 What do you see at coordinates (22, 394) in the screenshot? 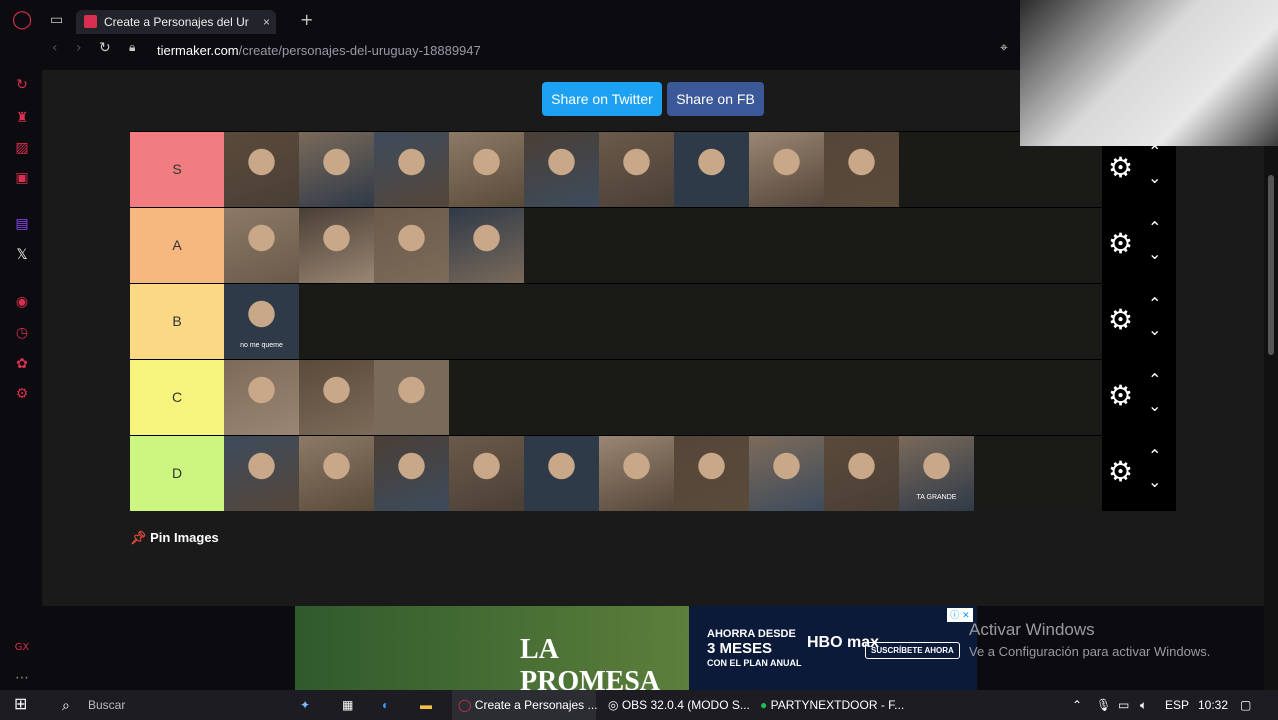
I see `settings-icon: ⚙` at bounding box center [22, 394].